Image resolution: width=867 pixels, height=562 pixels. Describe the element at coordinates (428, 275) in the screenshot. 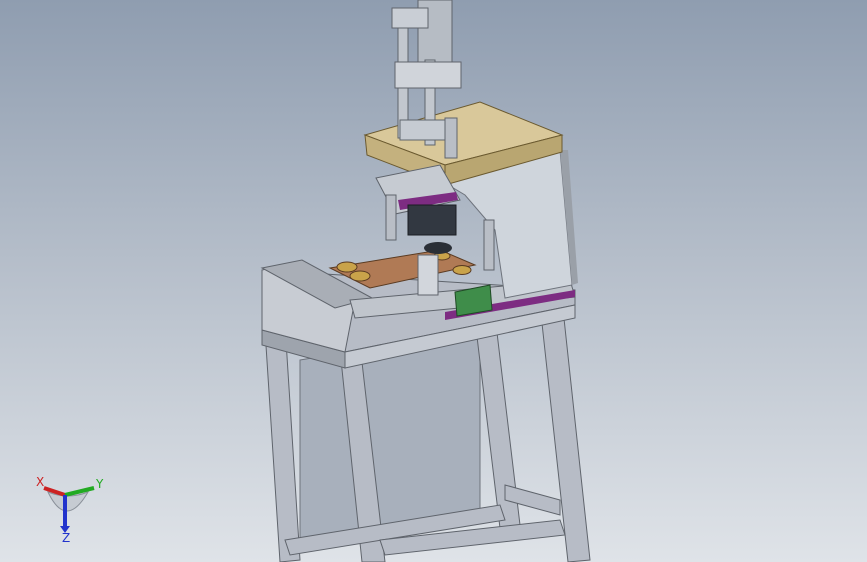

I see `base-post` at that location.